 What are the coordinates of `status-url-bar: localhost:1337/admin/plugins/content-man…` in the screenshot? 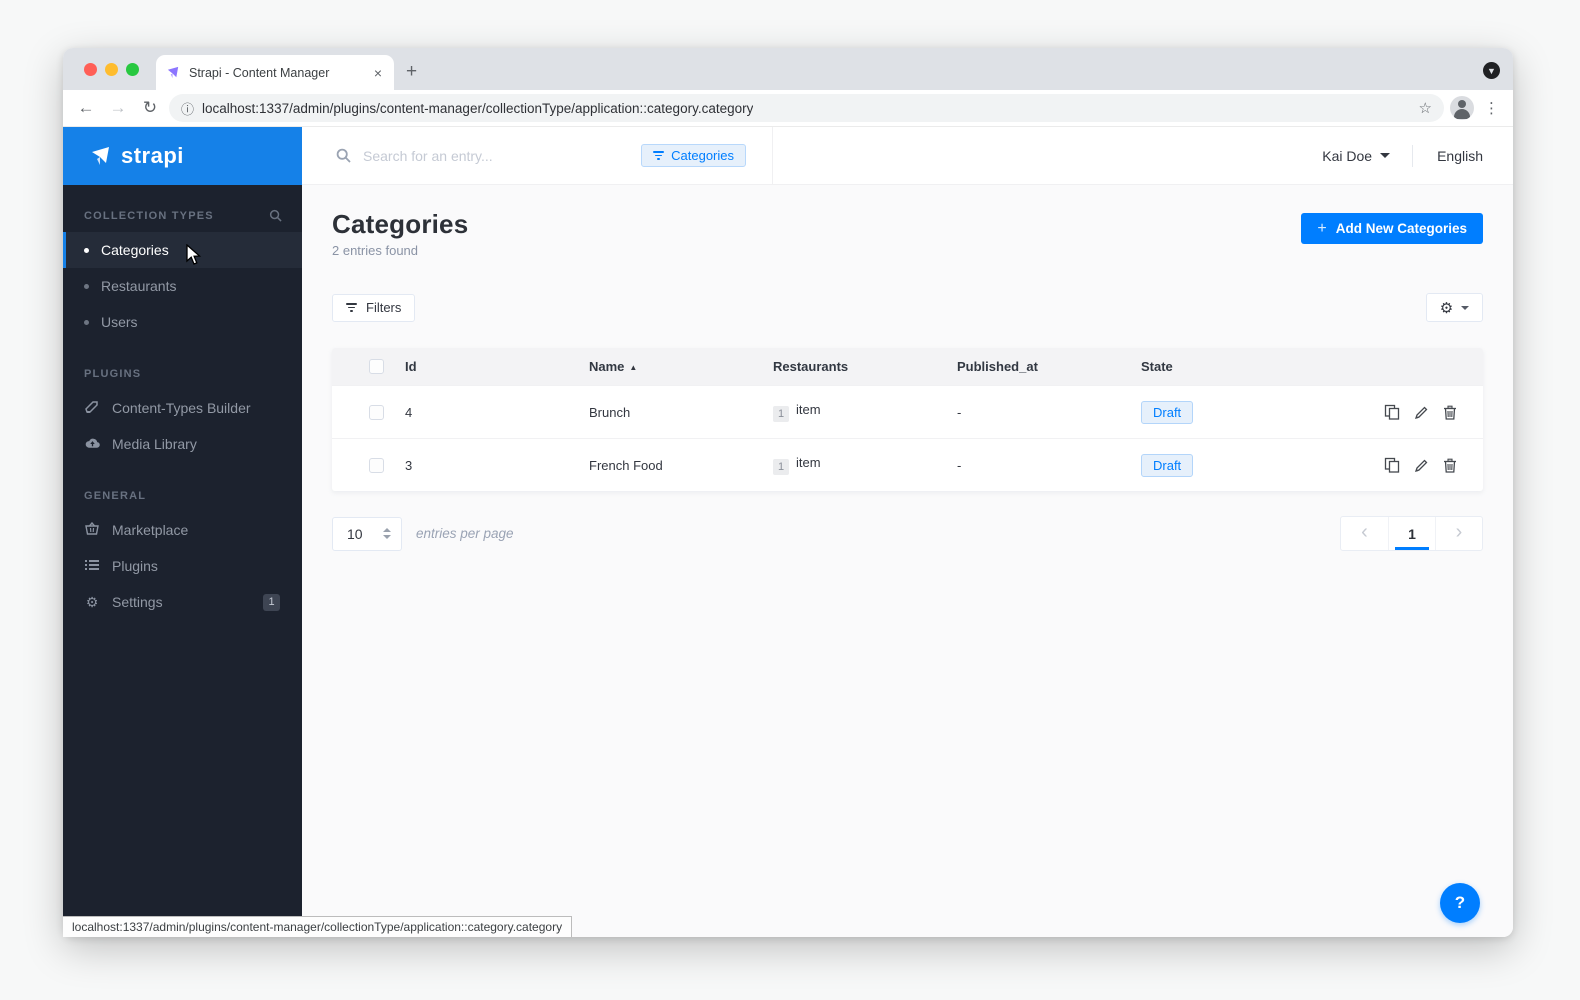 It's located at (318, 926).